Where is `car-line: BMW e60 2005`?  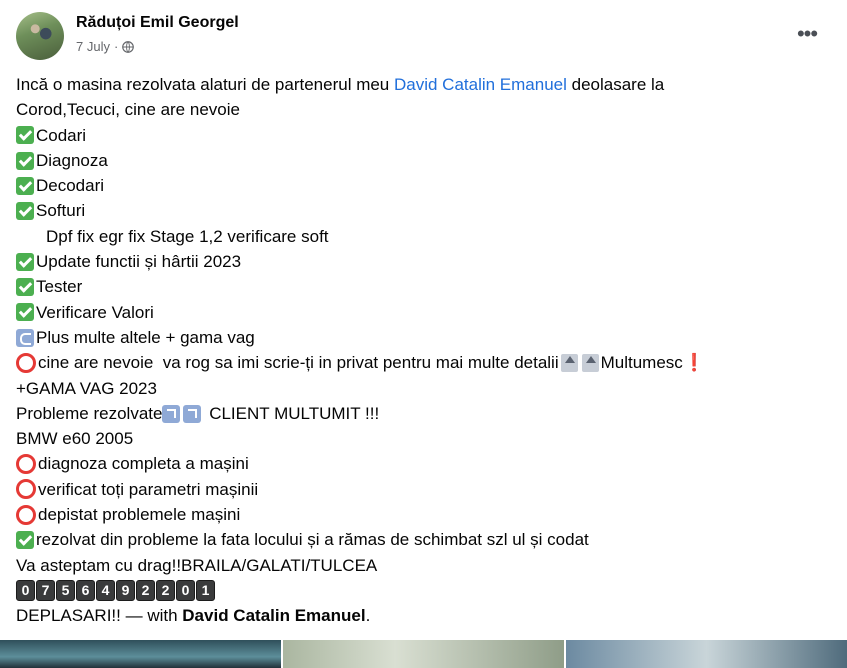
car-line: BMW e60 2005 is located at coordinates (75, 439).